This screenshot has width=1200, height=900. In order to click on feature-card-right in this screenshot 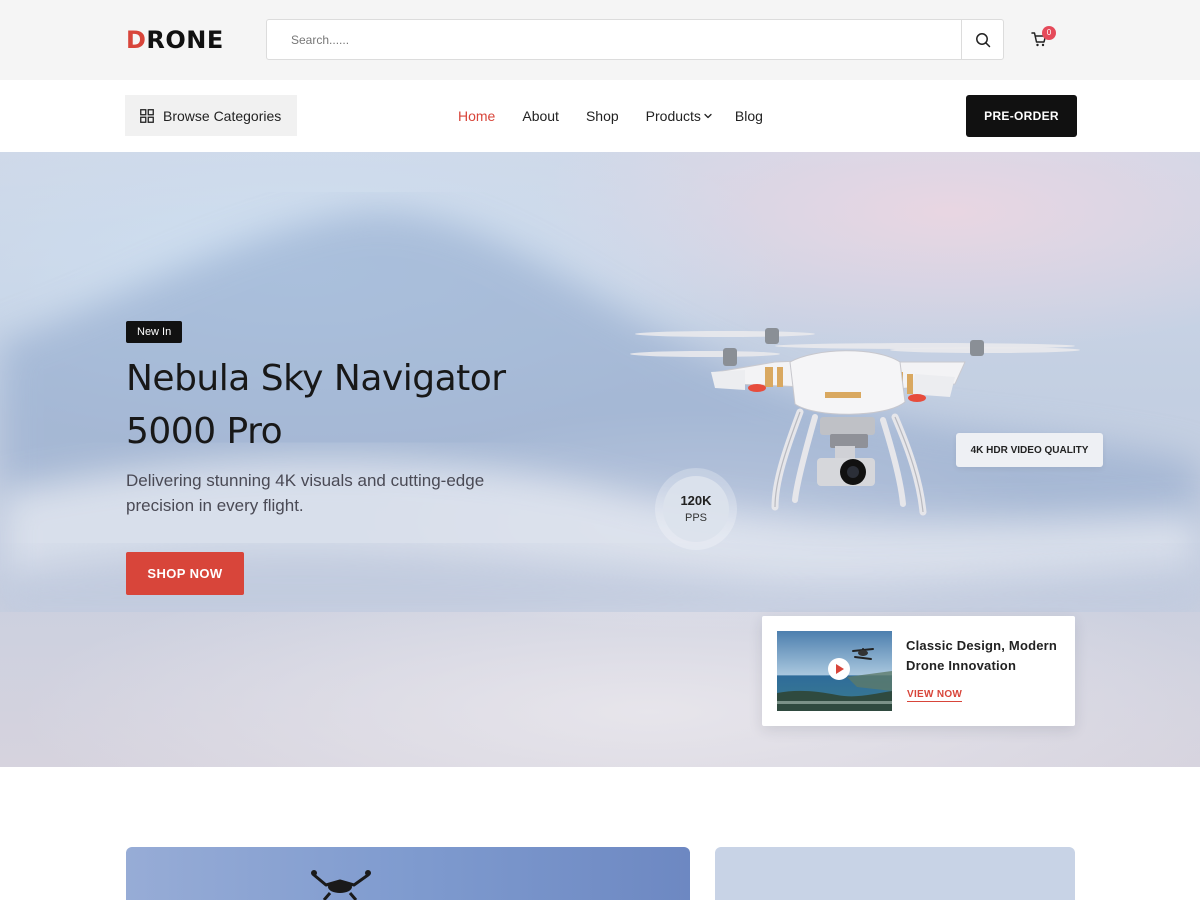, I will do `click(895, 873)`.